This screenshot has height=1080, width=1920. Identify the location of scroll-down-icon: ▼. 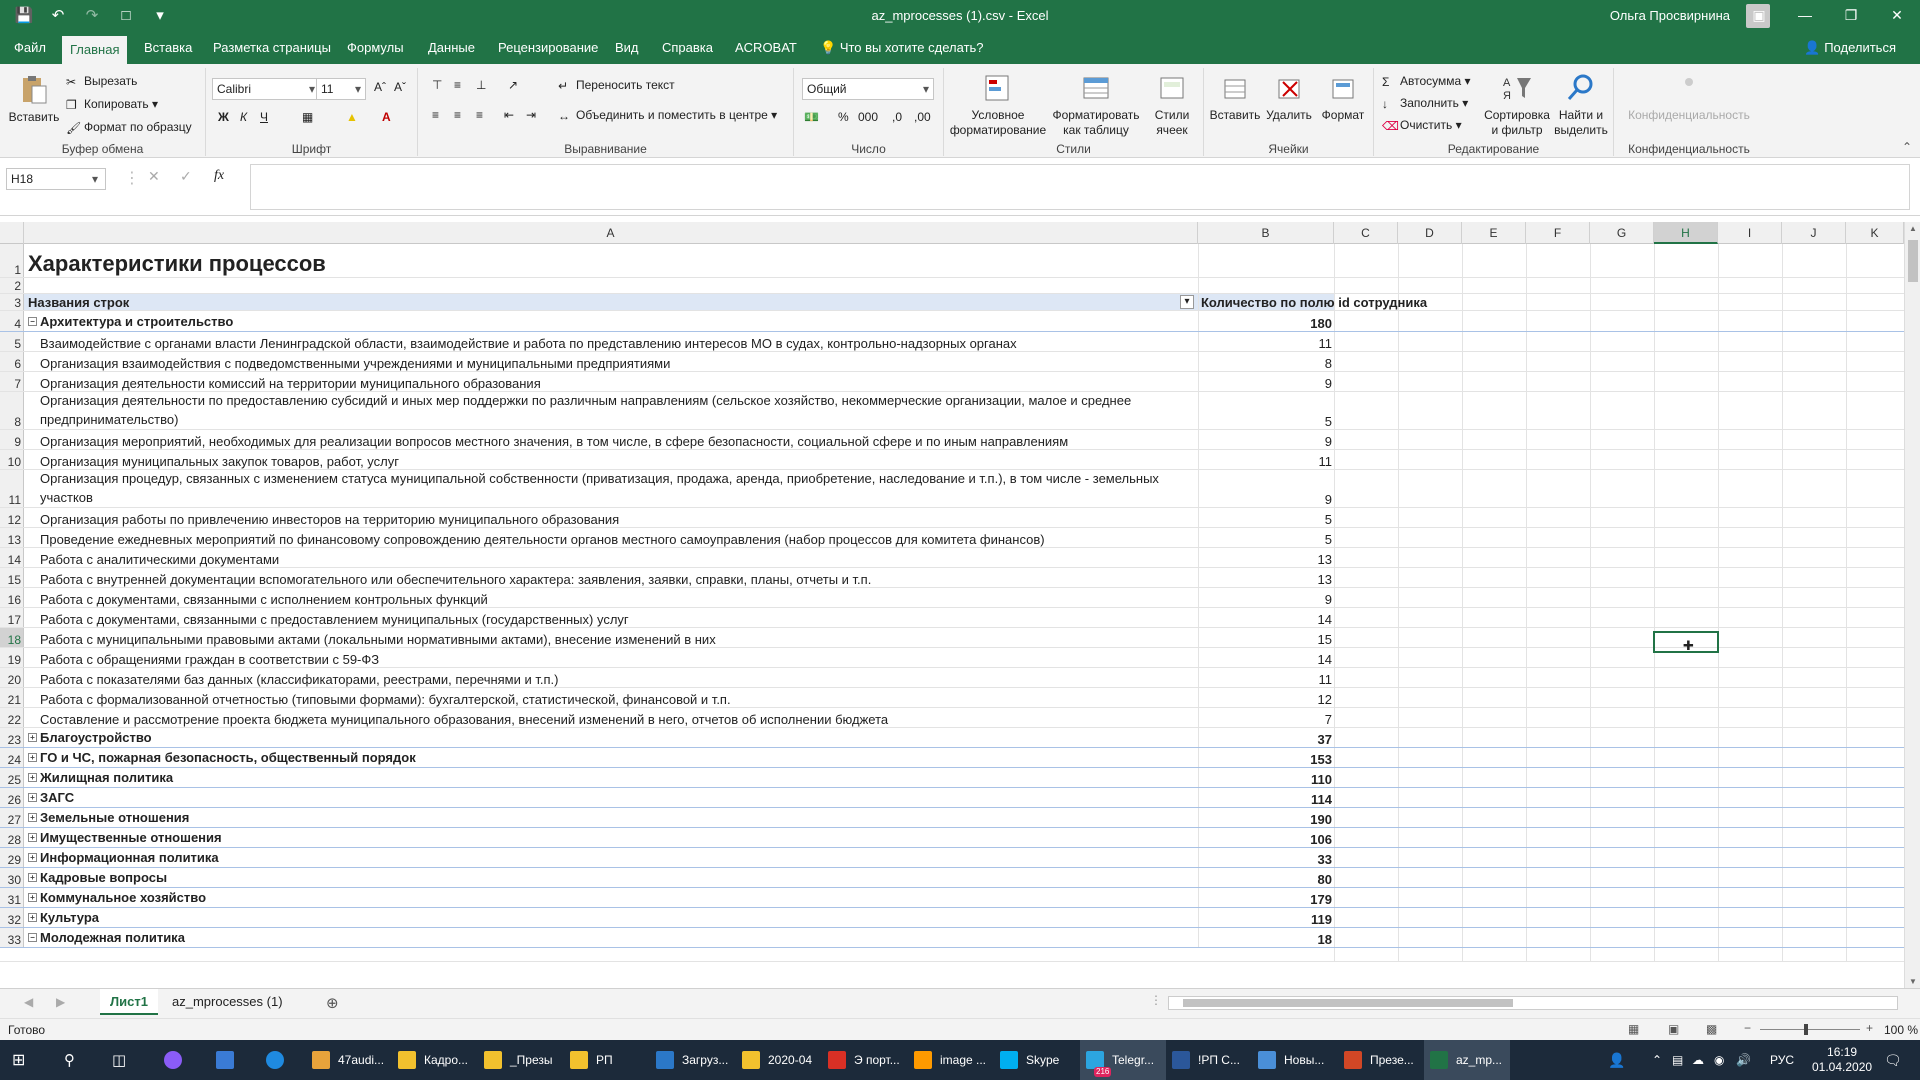
(1913, 981).